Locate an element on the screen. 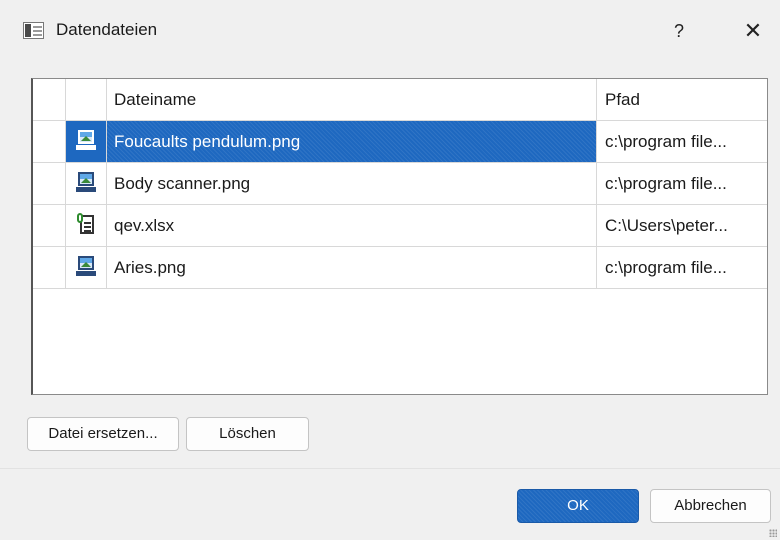  column-header-path: Pfad is located at coordinates (682, 99).